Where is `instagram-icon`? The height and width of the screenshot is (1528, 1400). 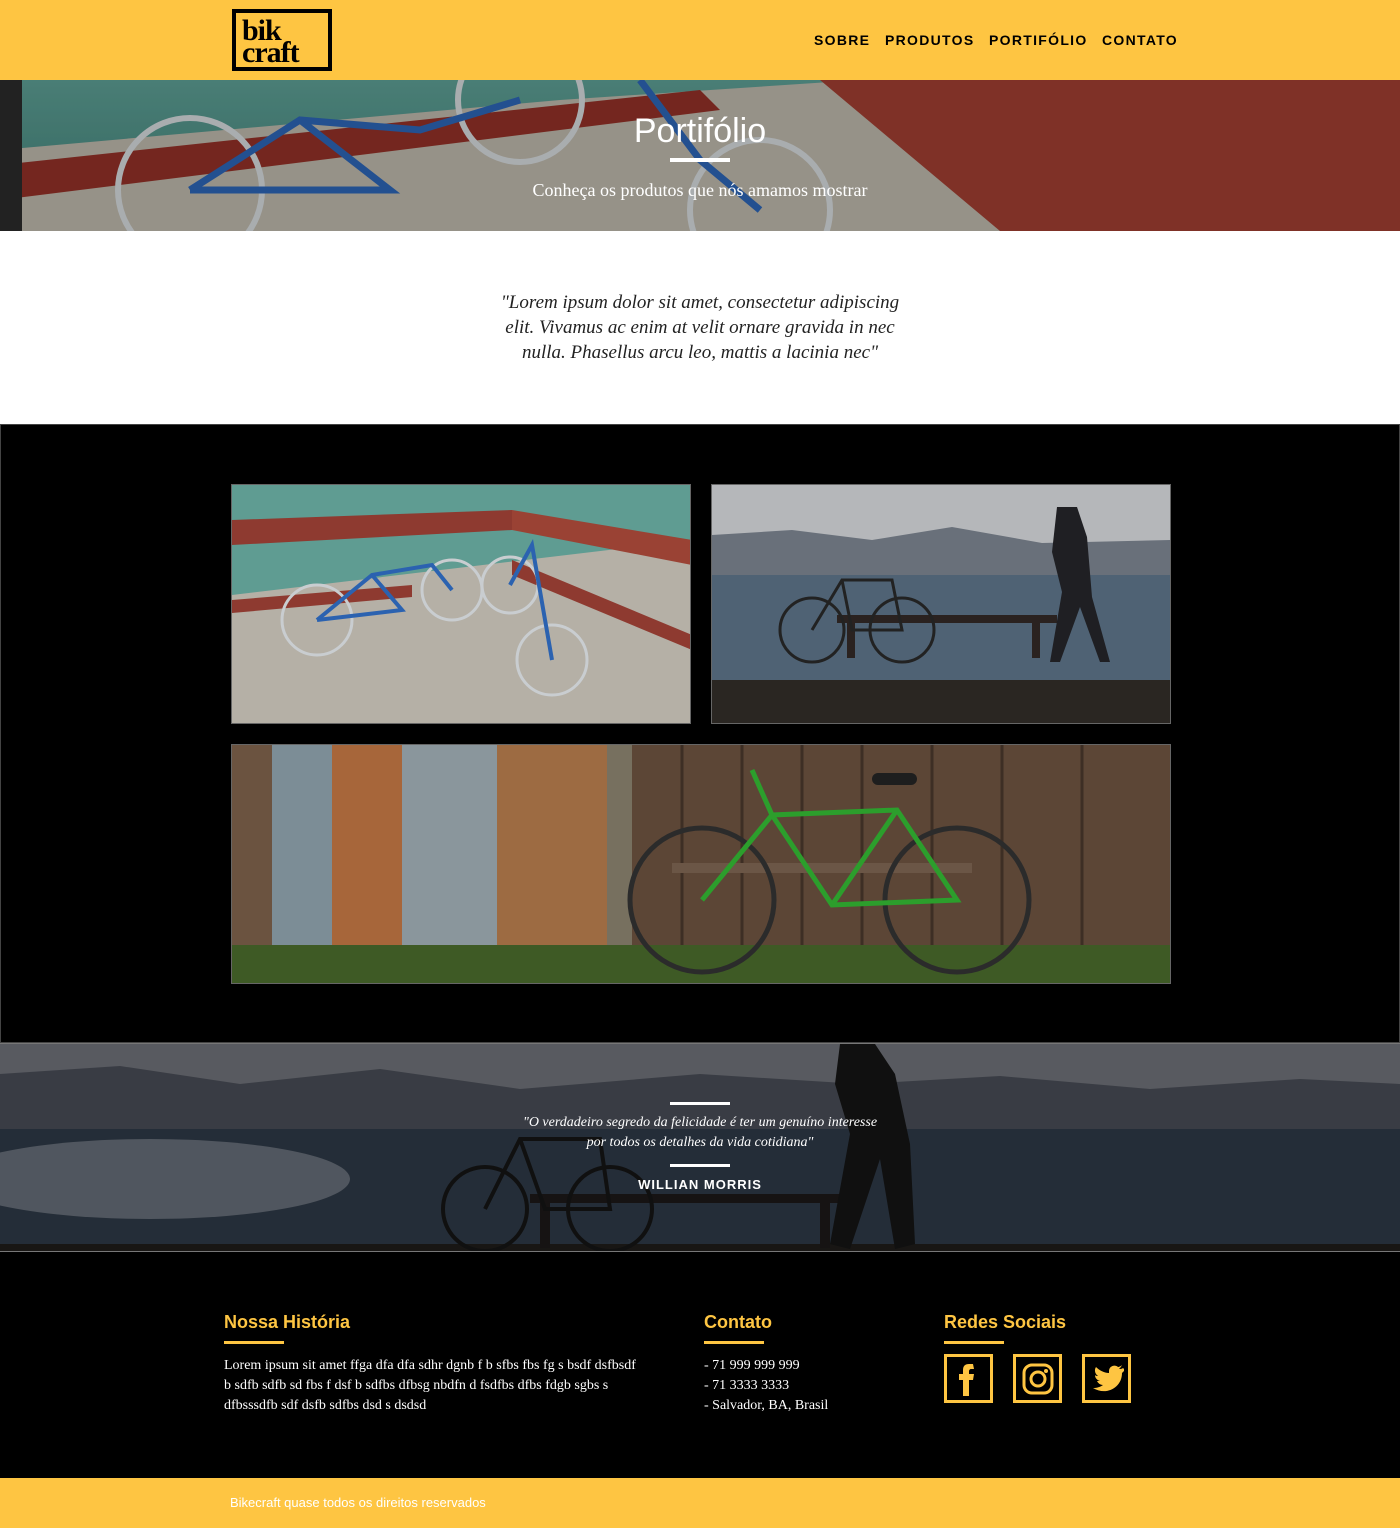 instagram-icon is located at coordinates (1037, 1378).